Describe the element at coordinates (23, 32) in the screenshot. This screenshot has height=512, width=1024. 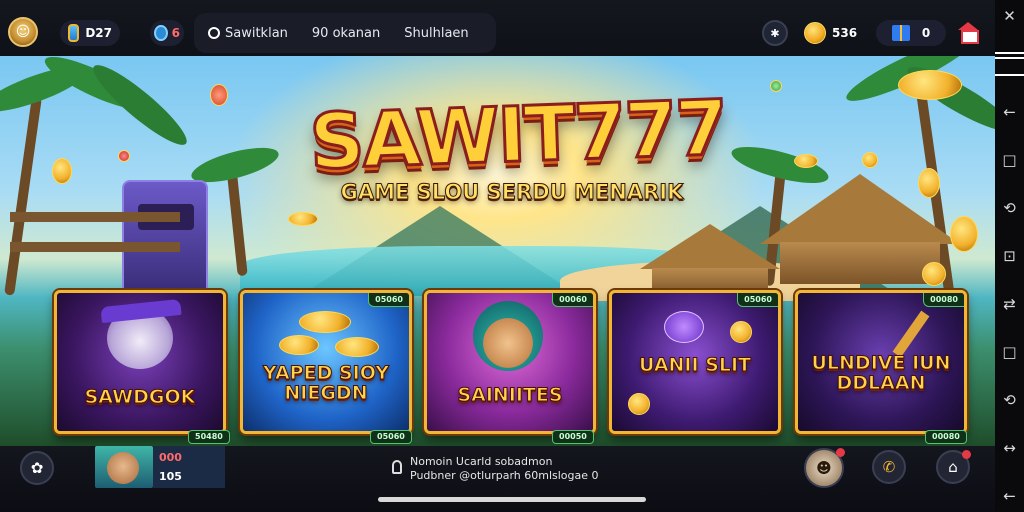
I see `user-avatar: ☺` at that location.